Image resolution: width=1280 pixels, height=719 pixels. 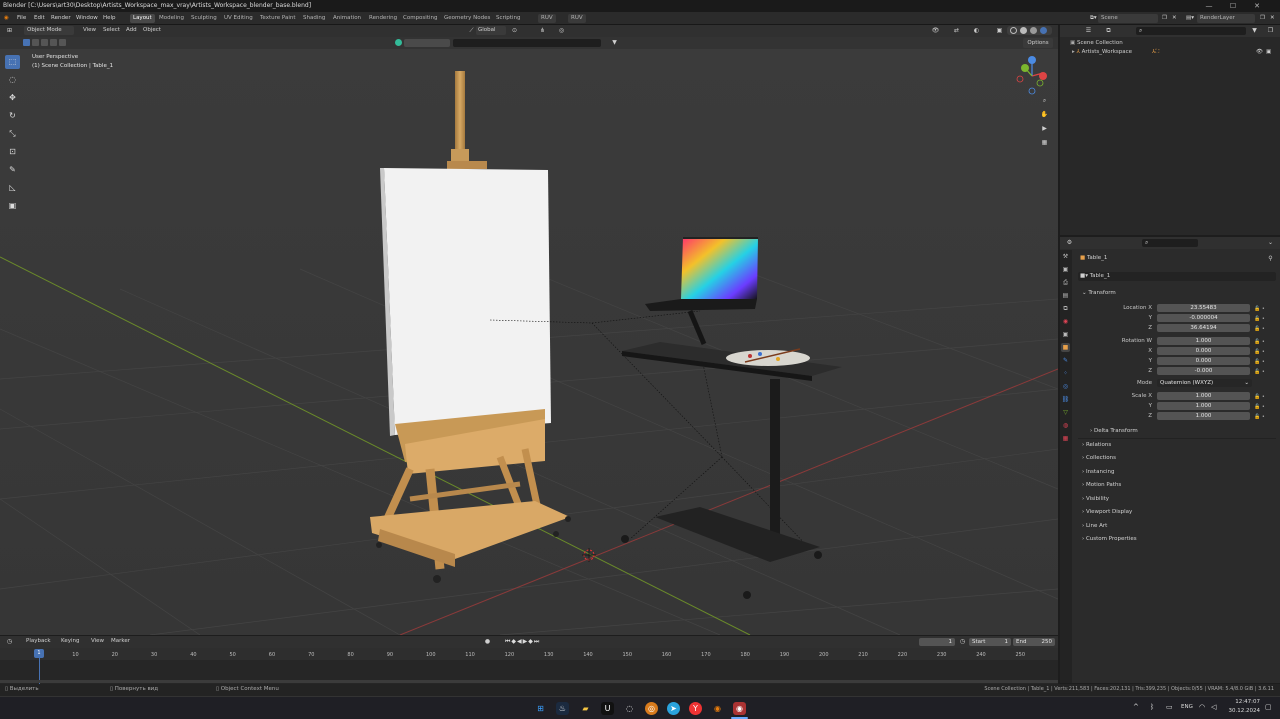 I want to click on network-icon: ▭, so click(x=1169, y=707).